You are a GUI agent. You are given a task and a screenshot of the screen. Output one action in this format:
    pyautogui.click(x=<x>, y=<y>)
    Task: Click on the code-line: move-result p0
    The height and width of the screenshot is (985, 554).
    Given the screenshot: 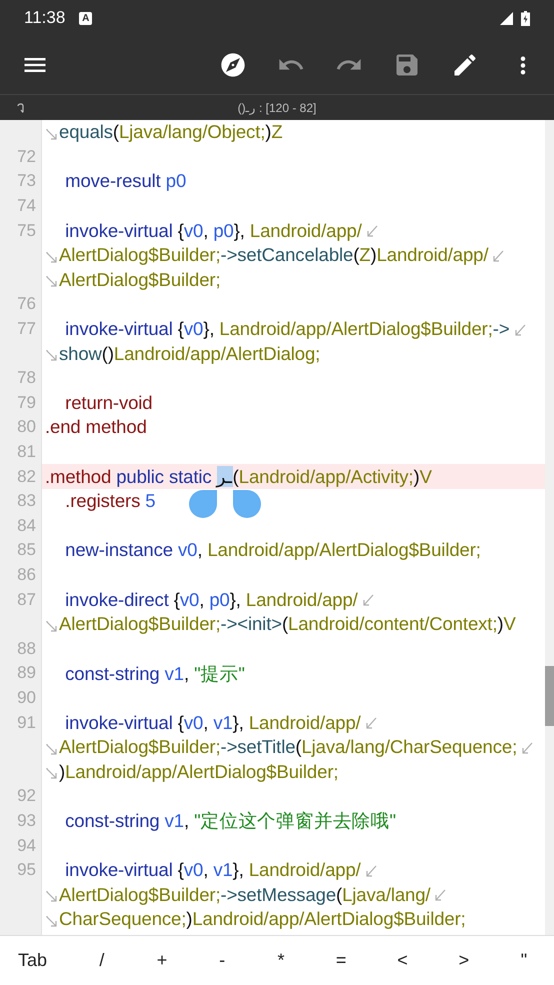 What is the action you would take?
    pyautogui.click(x=125, y=181)
    